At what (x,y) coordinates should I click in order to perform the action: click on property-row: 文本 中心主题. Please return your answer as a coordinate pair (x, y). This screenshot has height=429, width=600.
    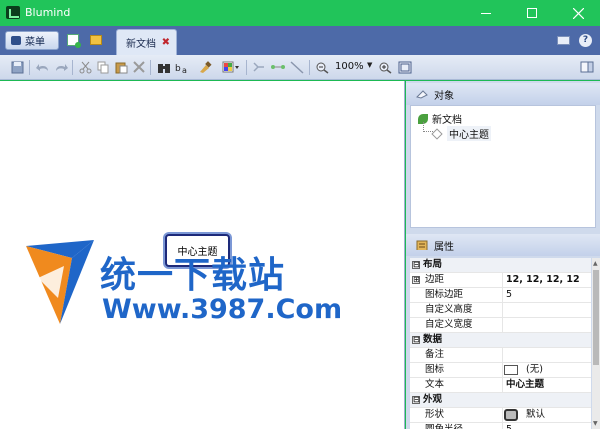
    Looking at the image, I should click on (500, 385).